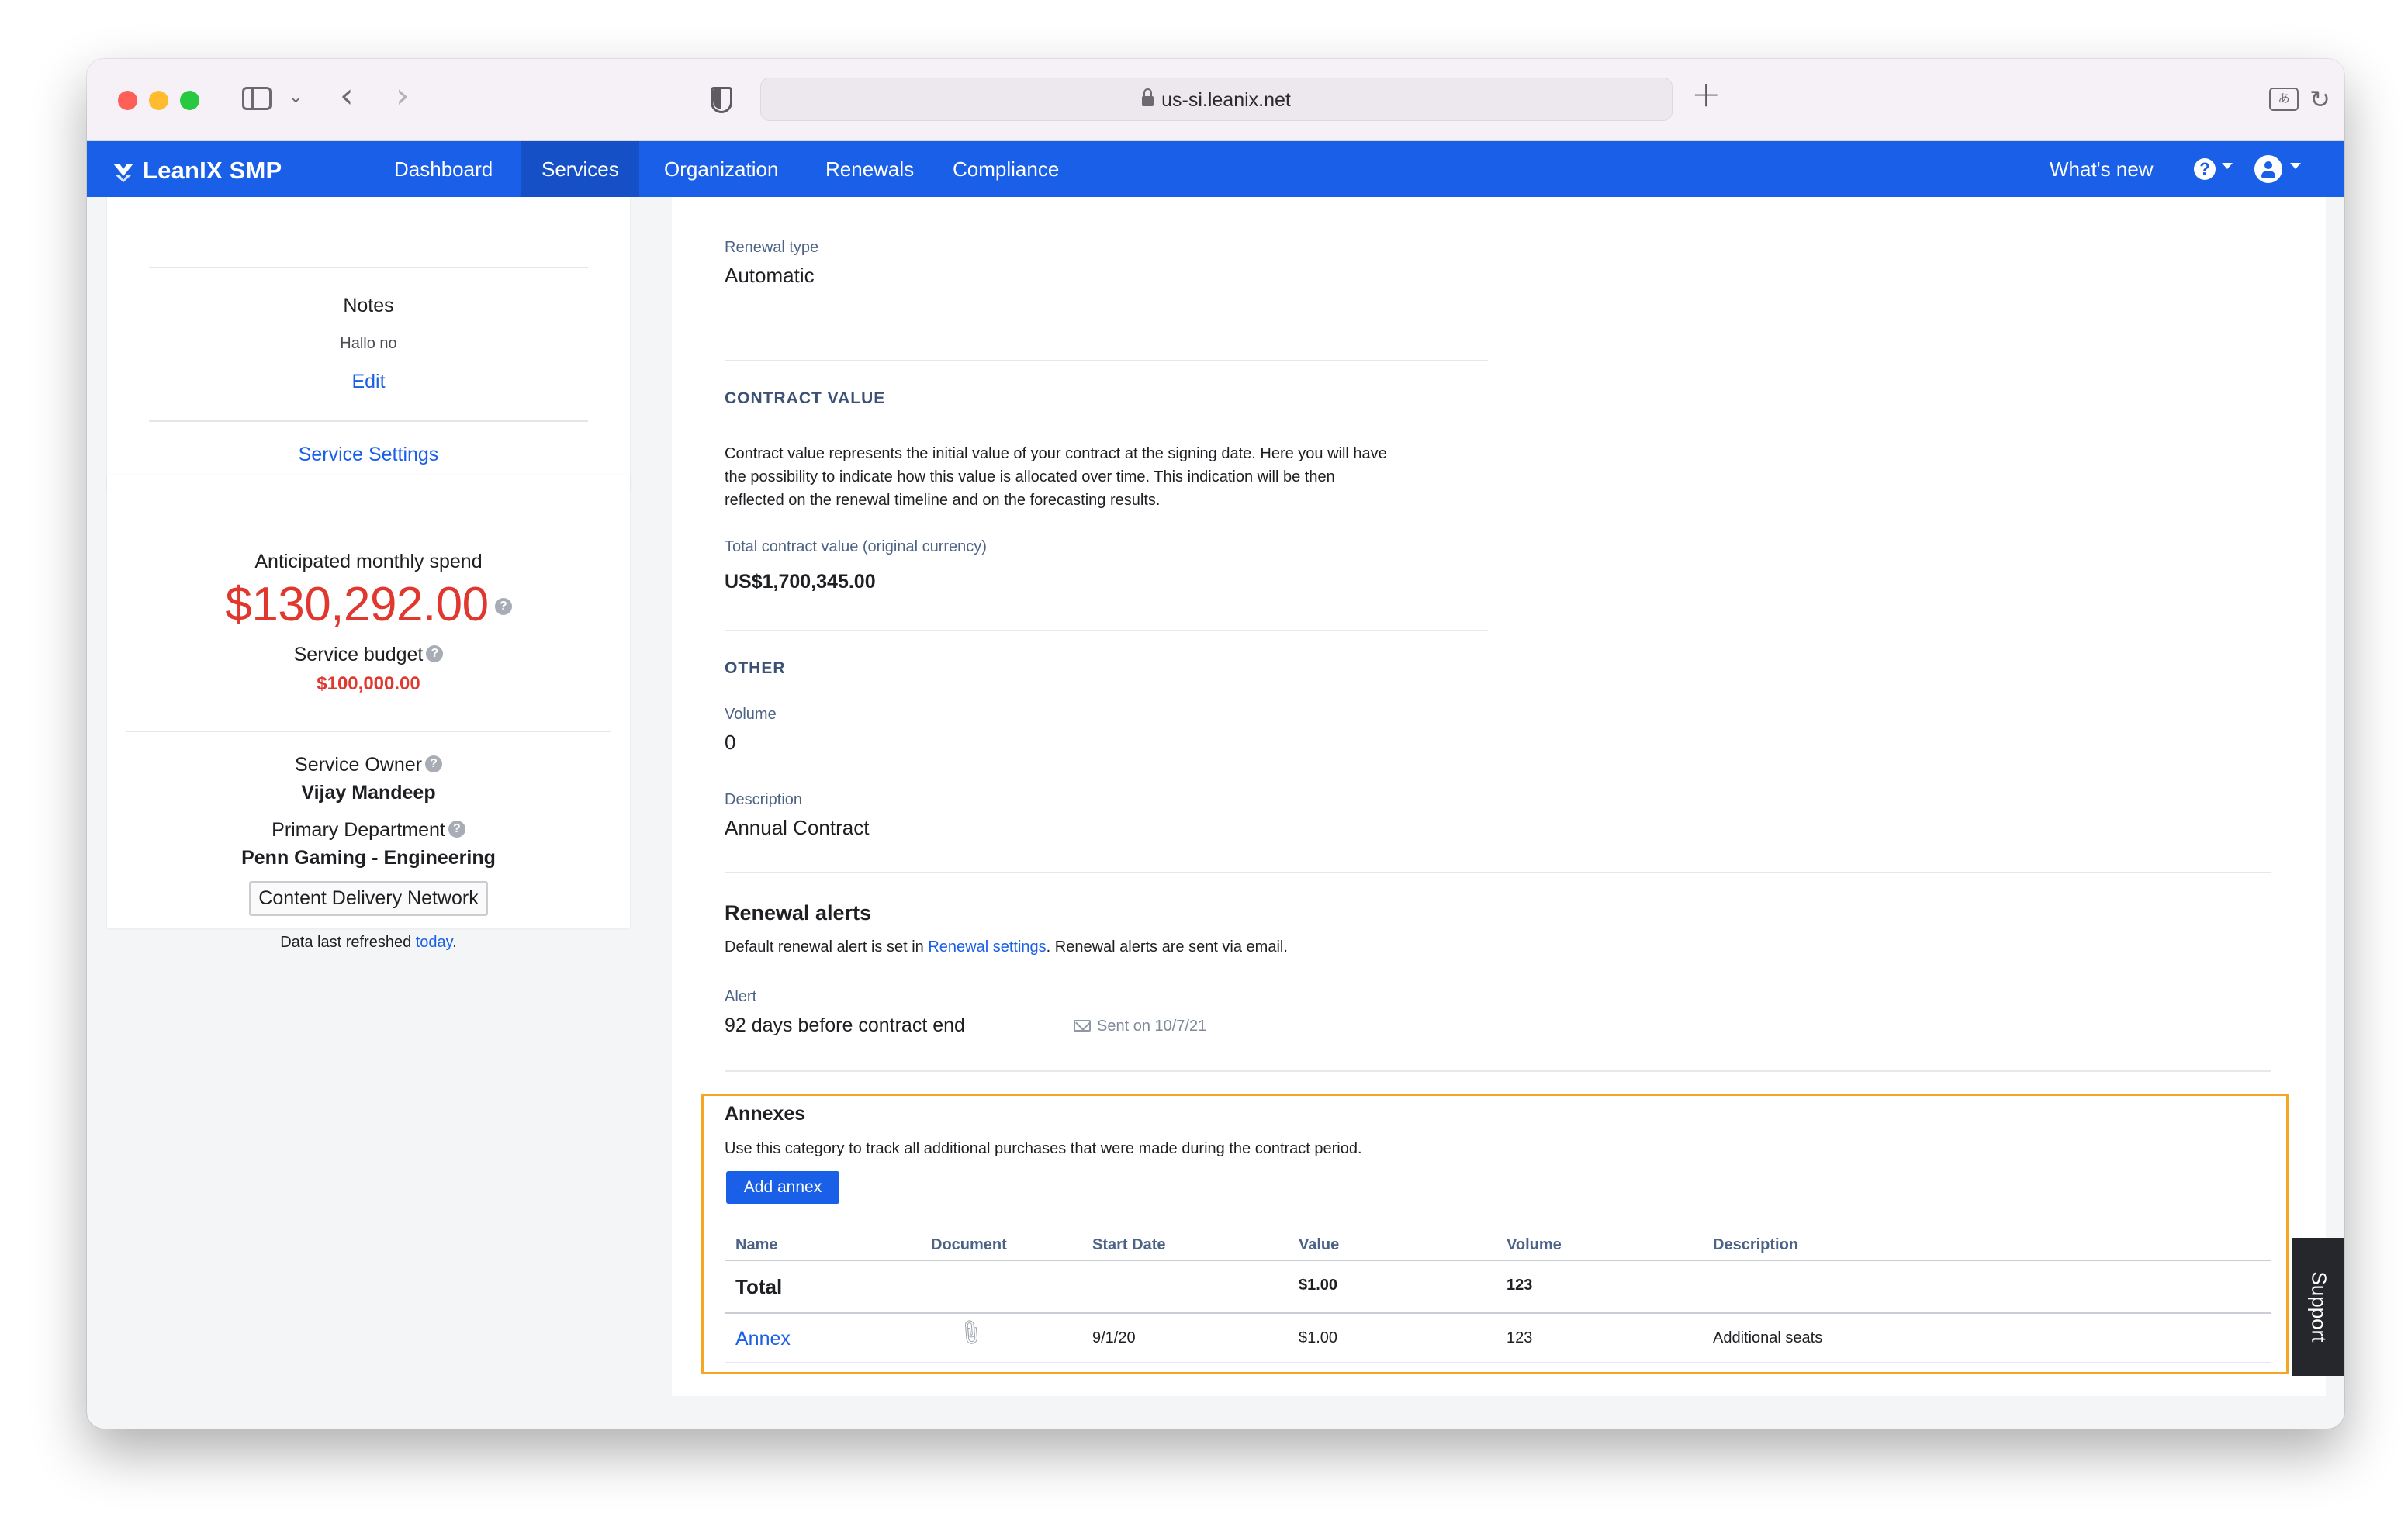 The height and width of the screenshot is (1531, 2408). I want to click on user-caret-icon, so click(2296, 166).